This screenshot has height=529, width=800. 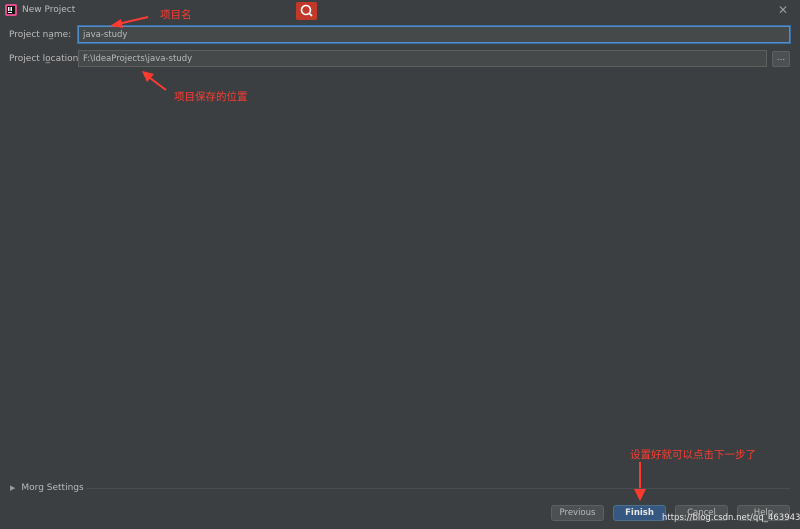 What do you see at coordinates (52, 488) in the screenshot?
I see `more-settings-label: Morg Settings` at bounding box center [52, 488].